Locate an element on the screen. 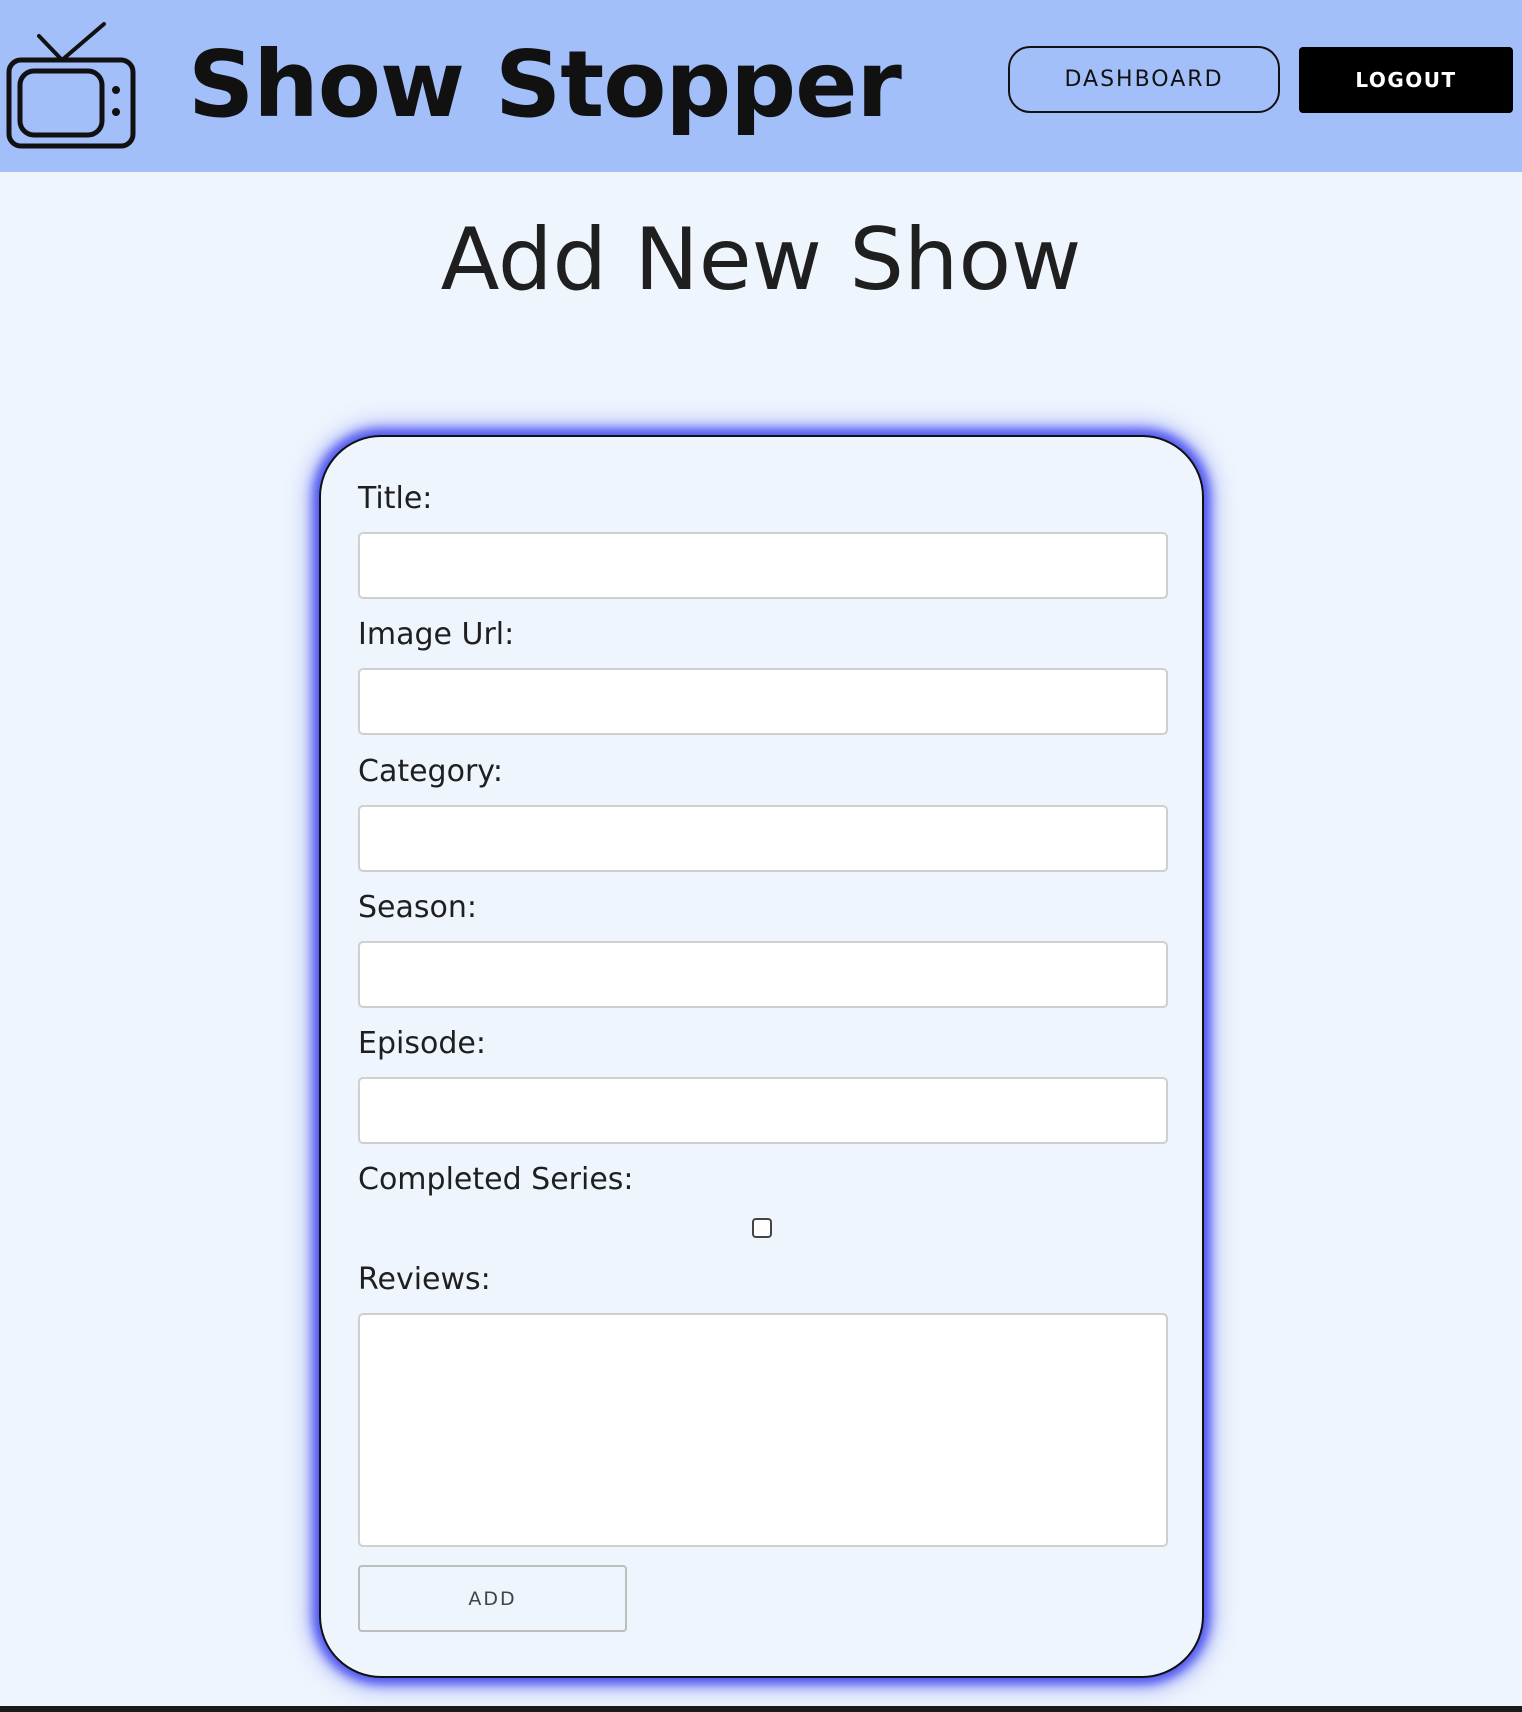 The height and width of the screenshot is (1712, 1522). category-label: Category: is located at coordinates (430, 771).